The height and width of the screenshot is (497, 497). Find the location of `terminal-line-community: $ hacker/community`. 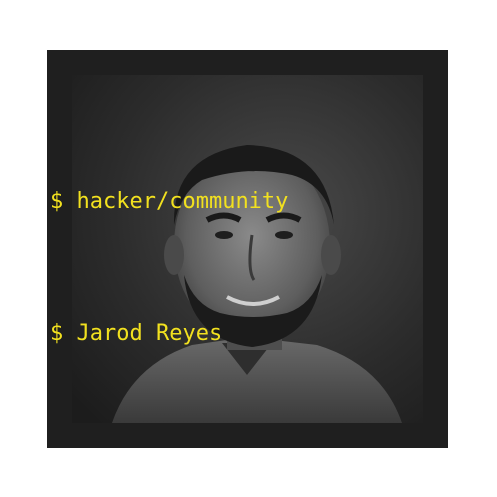

terminal-line-community: $ hacker/community is located at coordinates (169, 202).